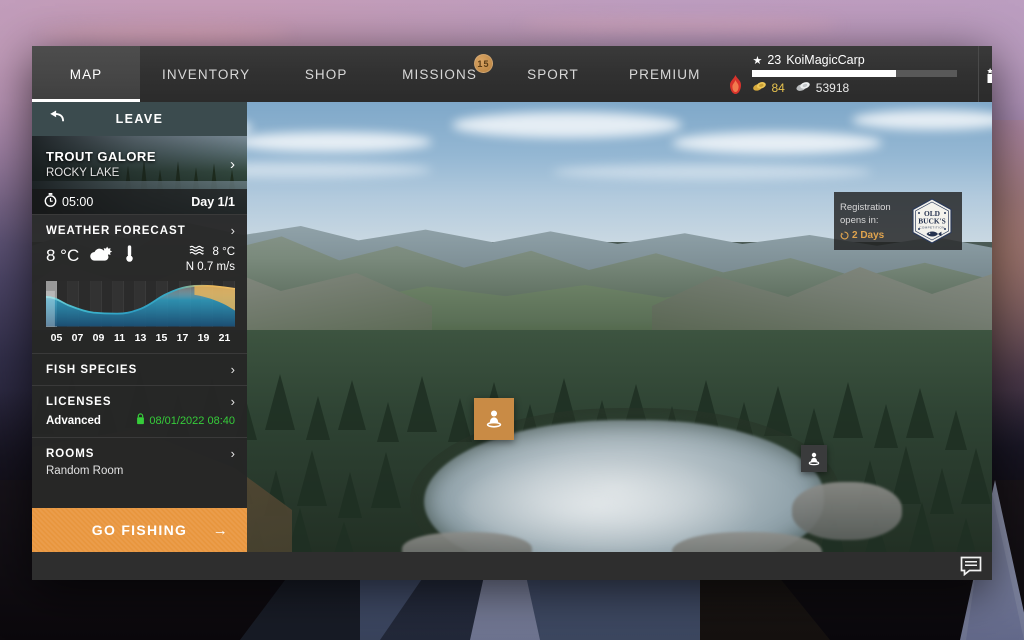 This screenshot has height=640, width=1024. I want to click on silver-currency: 53918, so click(822, 88).